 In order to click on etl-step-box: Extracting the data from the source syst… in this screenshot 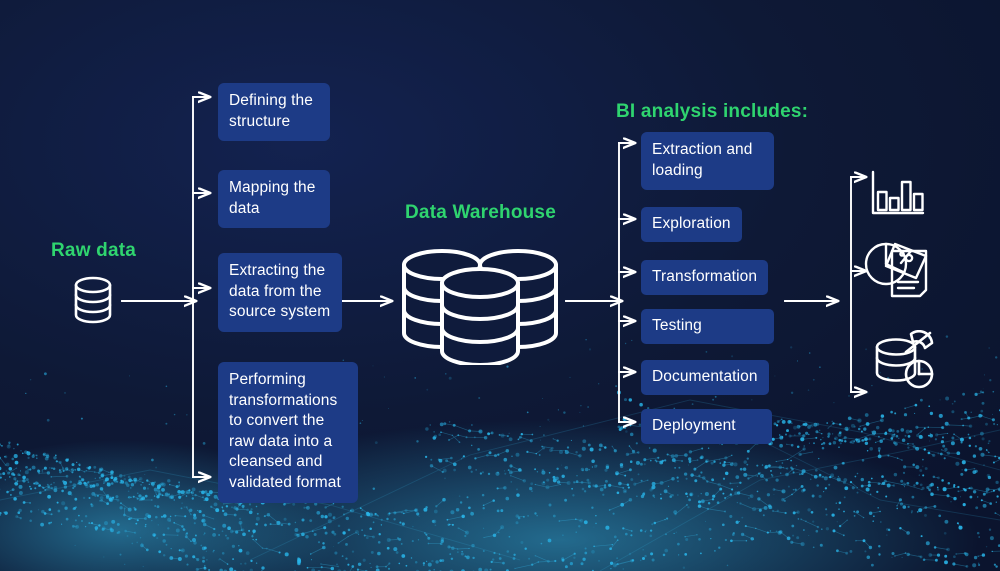, I will do `click(280, 292)`.